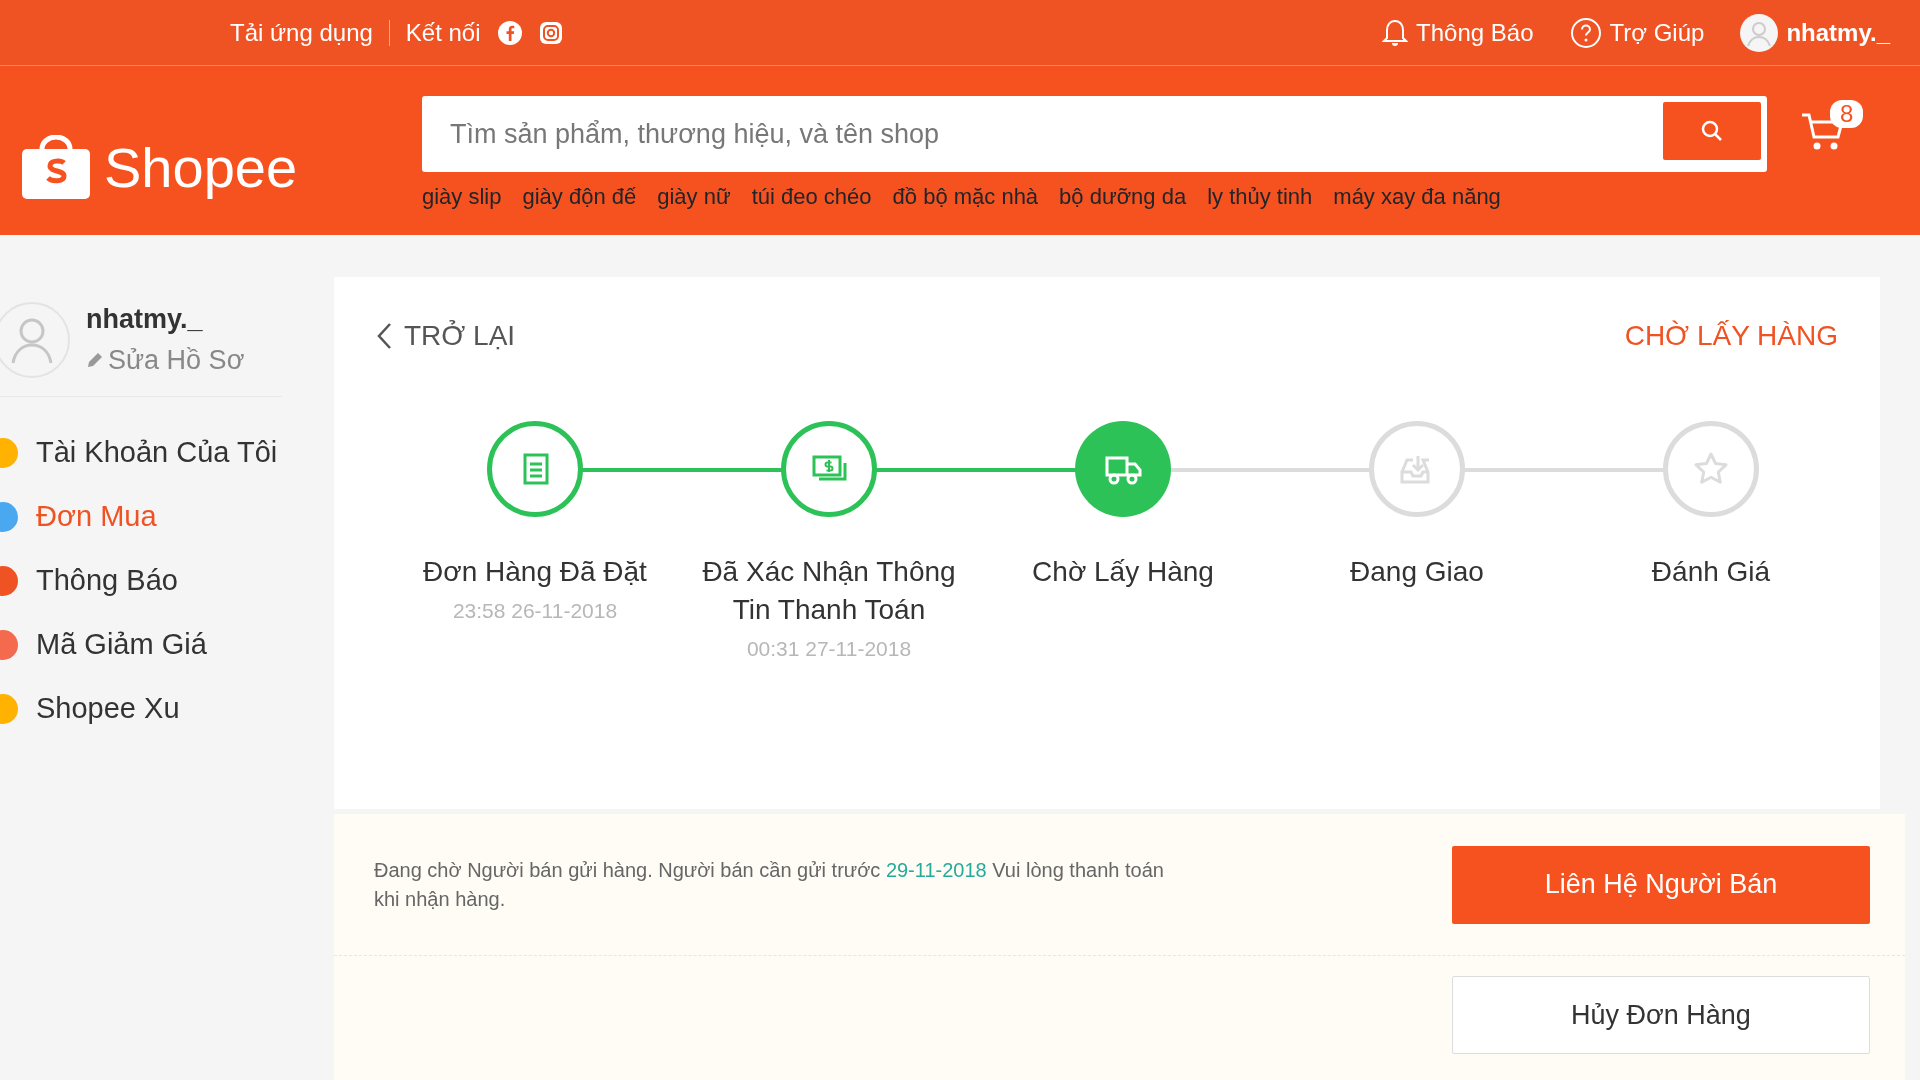  Describe the element at coordinates (694, 196) in the screenshot. I see `suggestion-link: giày nữ` at that location.